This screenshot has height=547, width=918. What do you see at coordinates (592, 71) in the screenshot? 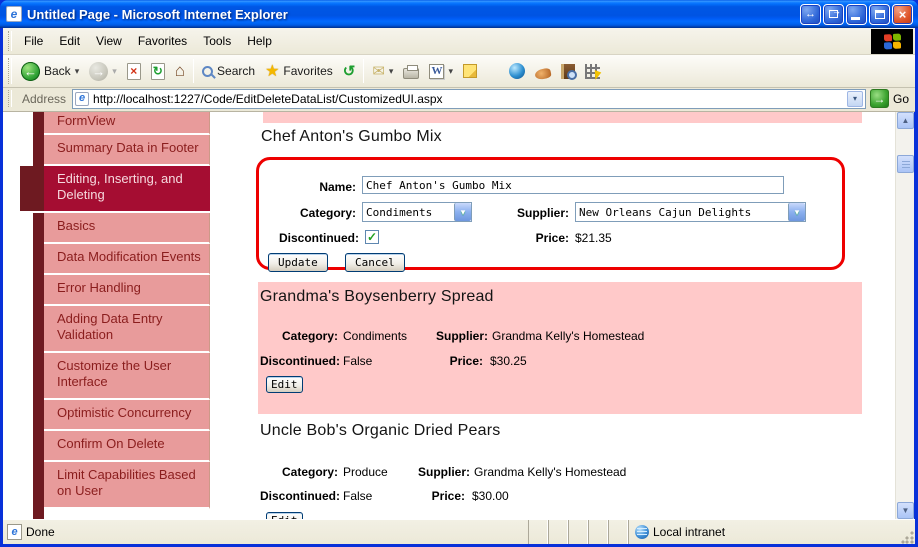
I see `snippet-tool-button` at bounding box center [592, 71].